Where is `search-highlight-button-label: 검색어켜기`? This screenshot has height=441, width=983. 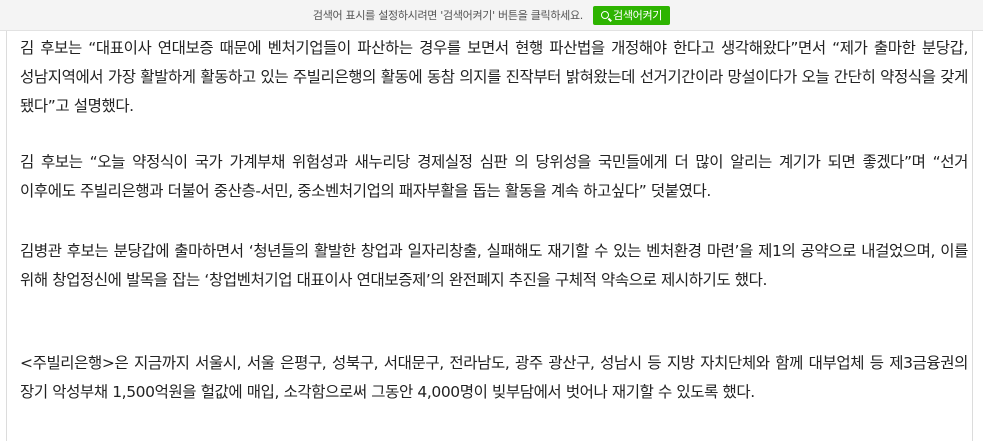 search-highlight-button-label: 검색어켜기 is located at coordinates (638, 15).